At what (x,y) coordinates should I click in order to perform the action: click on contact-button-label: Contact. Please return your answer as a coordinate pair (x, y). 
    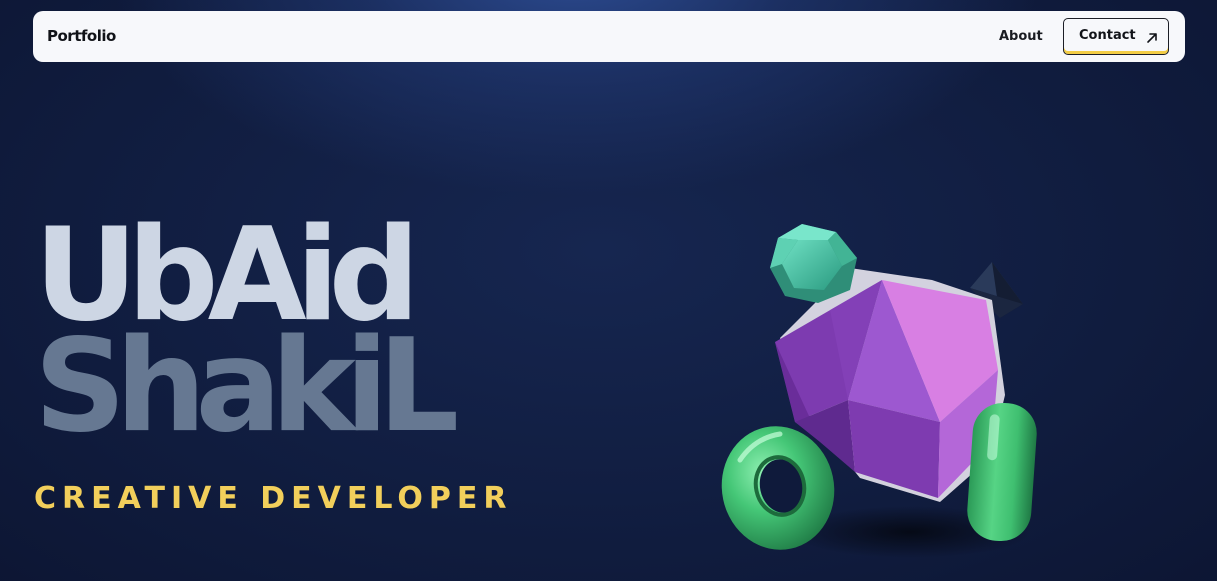
    Looking at the image, I should click on (1107, 35).